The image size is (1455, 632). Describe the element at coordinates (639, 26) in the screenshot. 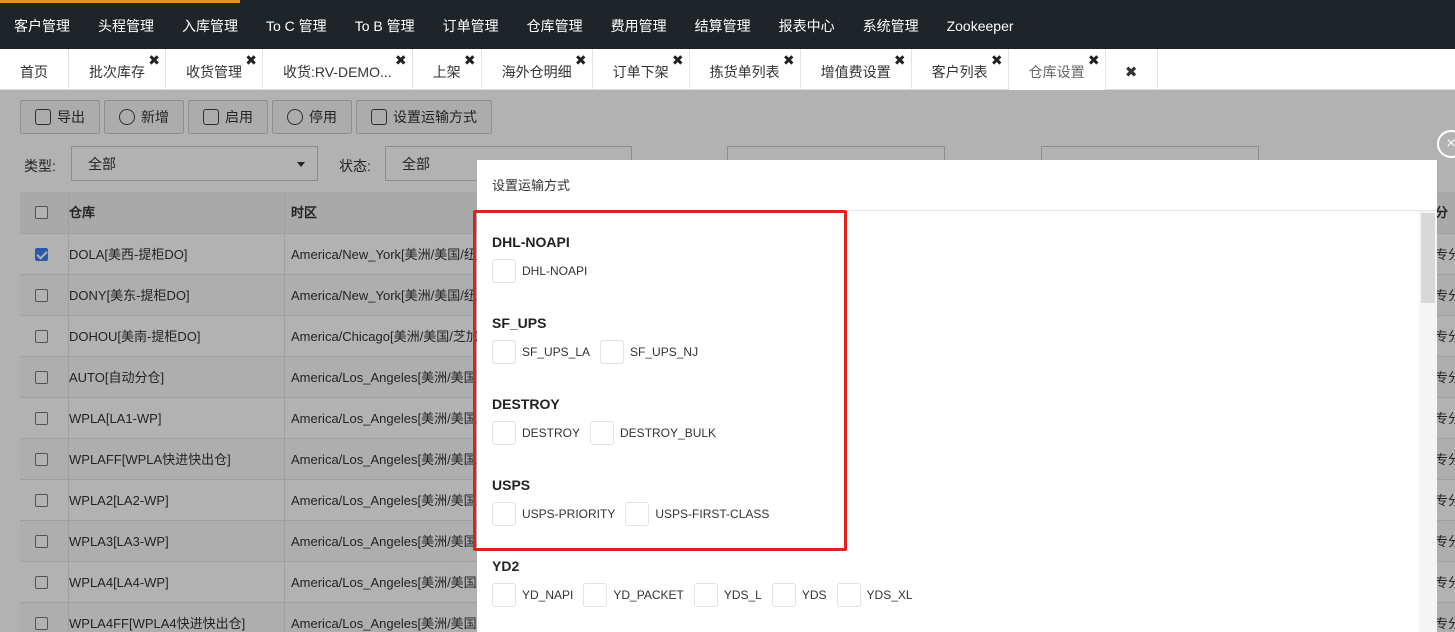

I see `nav-item: 费用管理` at that location.